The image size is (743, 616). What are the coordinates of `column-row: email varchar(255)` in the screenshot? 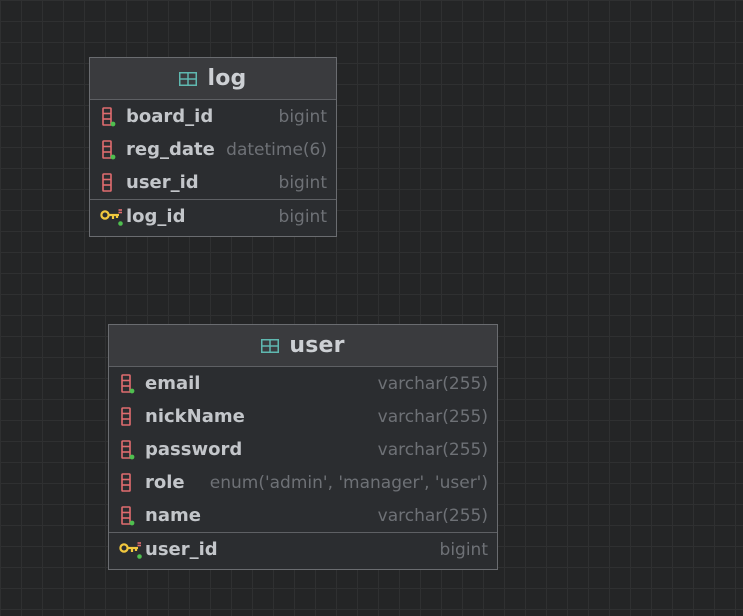 It's located at (303, 383).